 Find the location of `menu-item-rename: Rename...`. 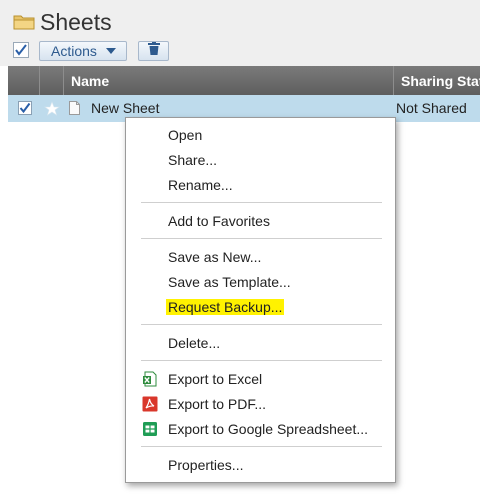

menu-item-rename: Rename... is located at coordinates (200, 185).